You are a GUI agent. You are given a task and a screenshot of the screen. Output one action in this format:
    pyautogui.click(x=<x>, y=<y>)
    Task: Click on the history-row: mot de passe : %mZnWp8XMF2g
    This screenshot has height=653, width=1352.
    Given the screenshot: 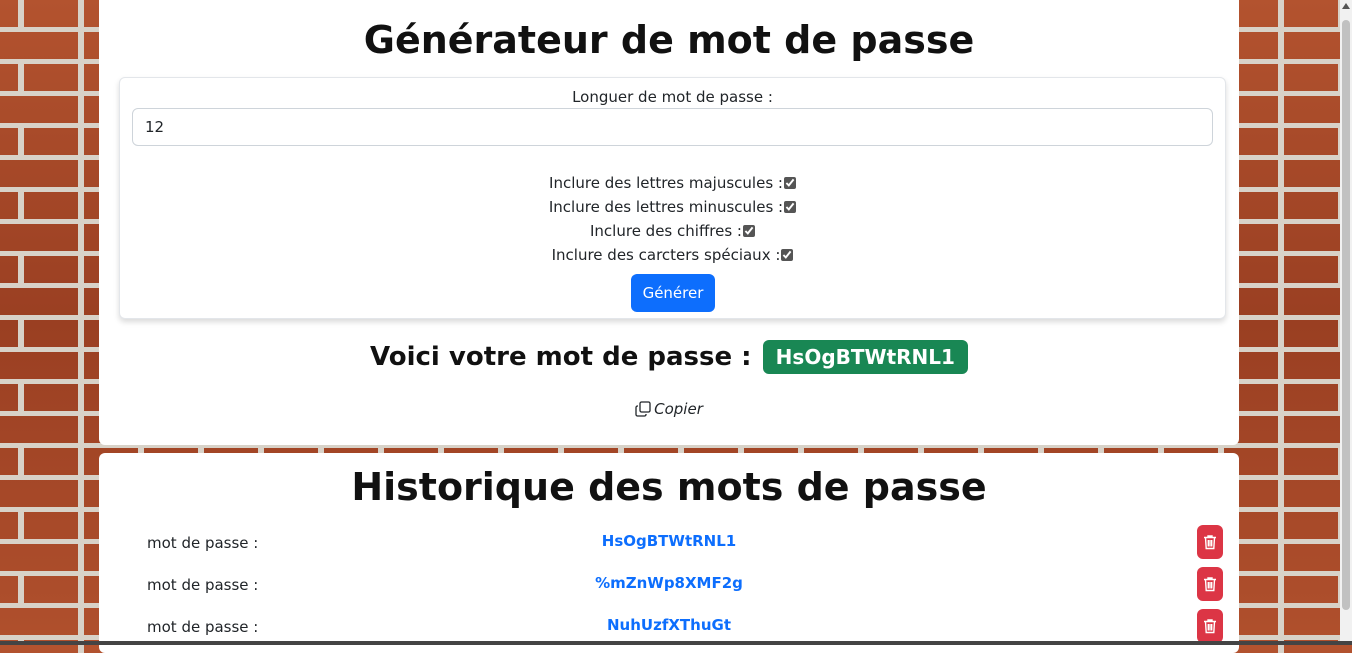 What is the action you would take?
    pyautogui.click(x=669, y=584)
    